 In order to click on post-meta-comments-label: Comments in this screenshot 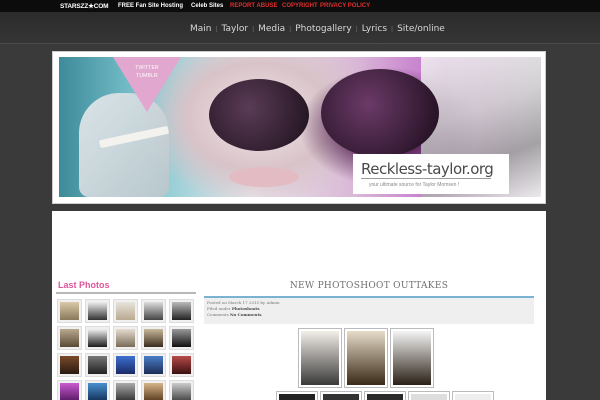, I will do `click(218, 314)`.